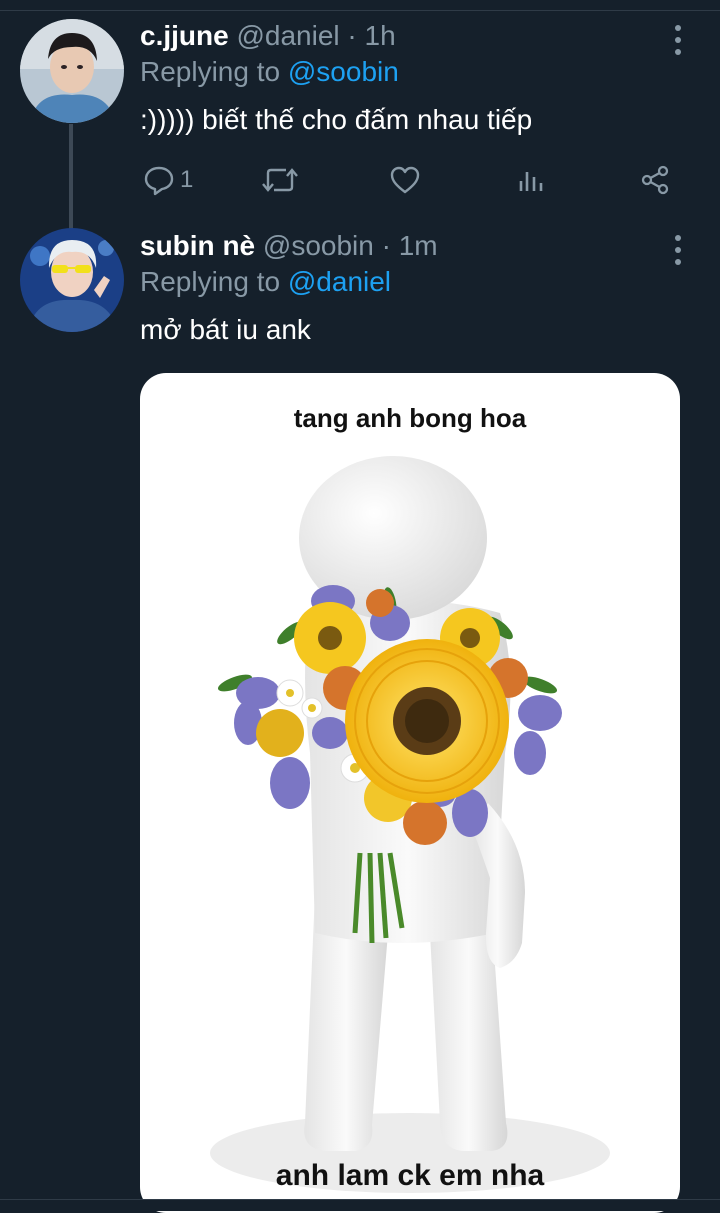 Image resolution: width=720 pixels, height=1213 pixels. I want to click on share-button, so click(655, 180).